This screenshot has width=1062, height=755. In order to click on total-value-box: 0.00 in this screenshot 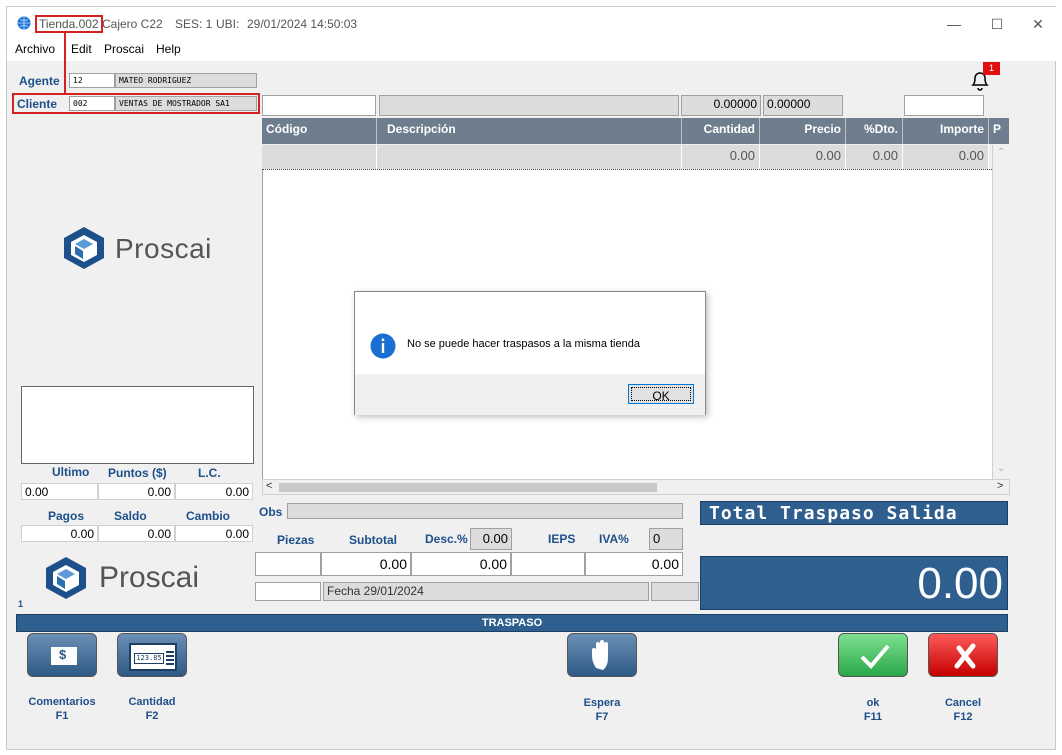, I will do `click(854, 583)`.